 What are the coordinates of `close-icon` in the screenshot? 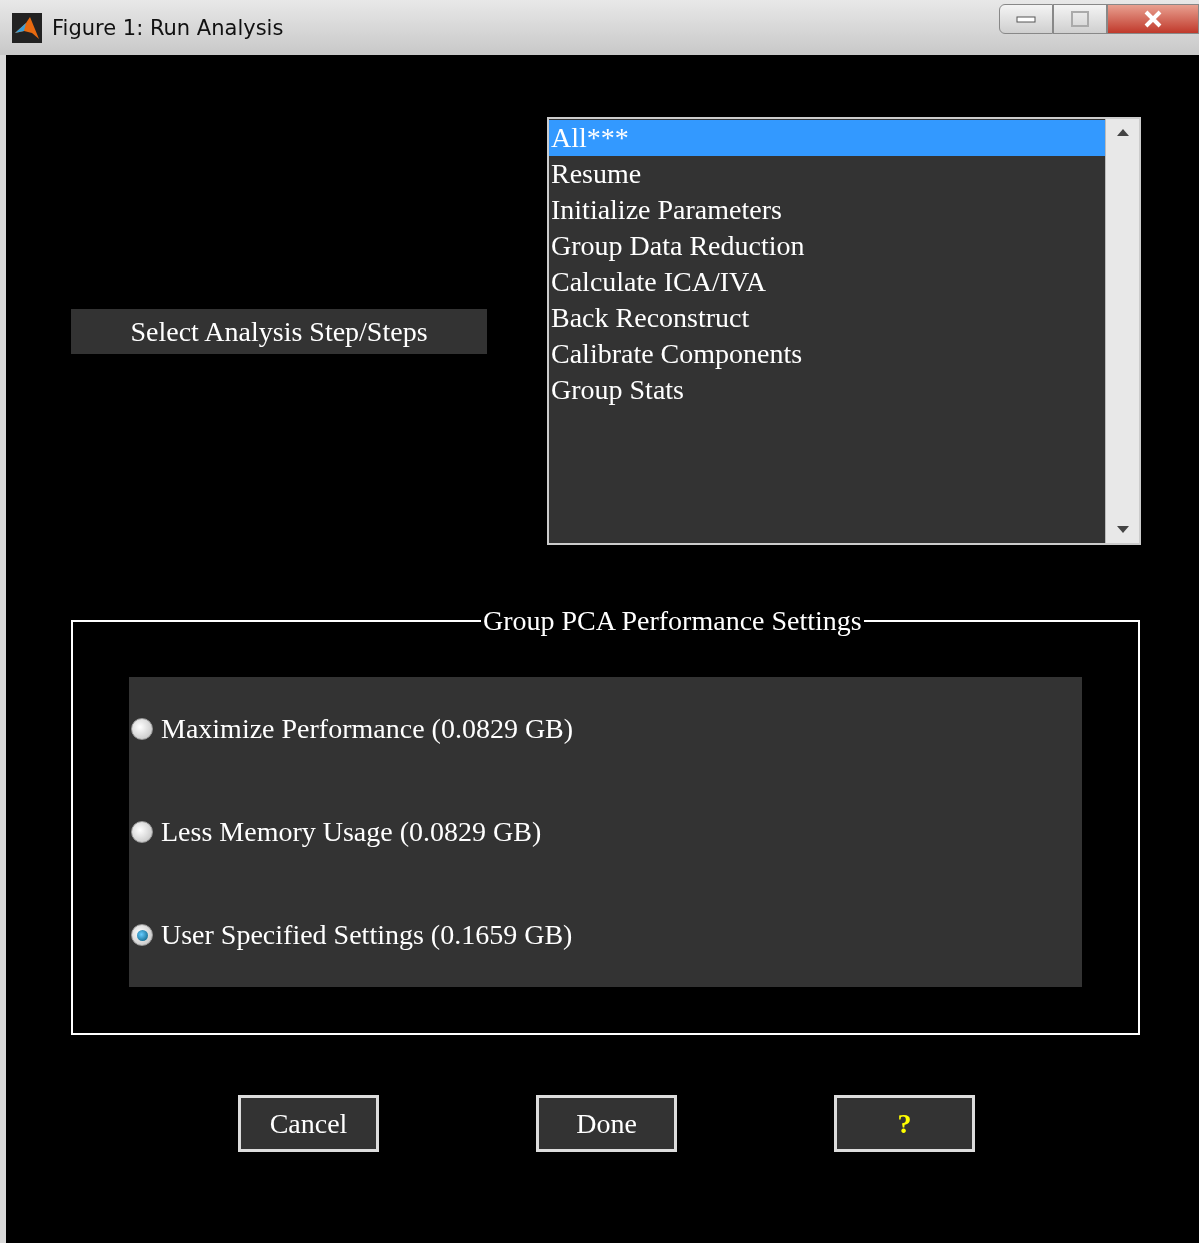 It's located at (1153, 19).